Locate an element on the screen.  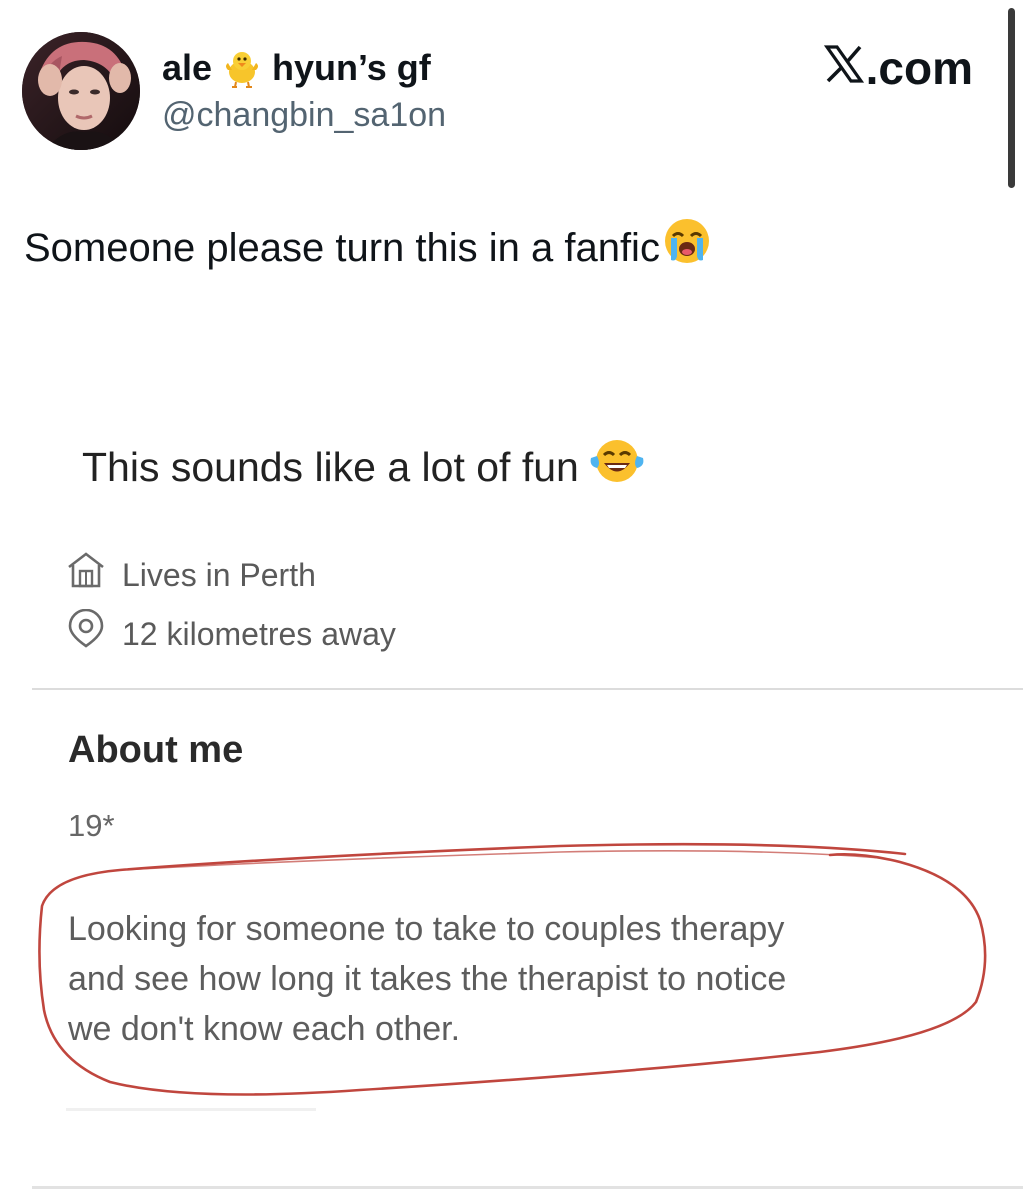
baby-chick-icon is located at coordinates (242, 73).